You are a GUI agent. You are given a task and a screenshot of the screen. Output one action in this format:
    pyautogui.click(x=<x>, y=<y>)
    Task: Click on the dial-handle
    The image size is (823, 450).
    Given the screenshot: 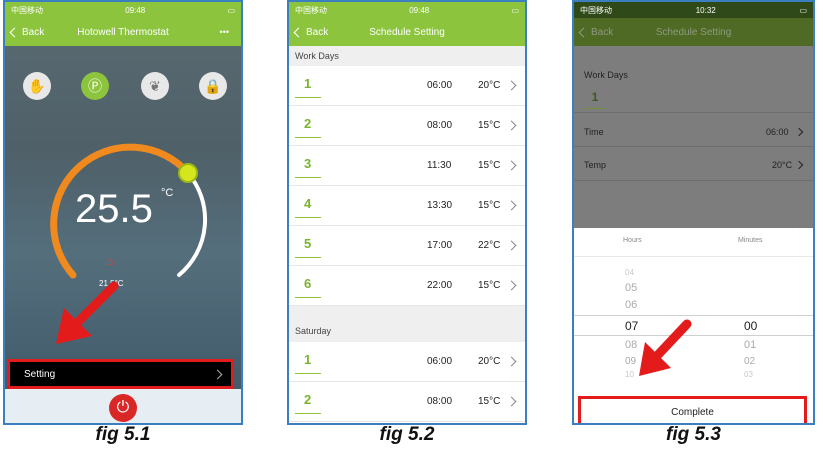 What is the action you would take?
    pyautogui.click(x=188, y=173)
    